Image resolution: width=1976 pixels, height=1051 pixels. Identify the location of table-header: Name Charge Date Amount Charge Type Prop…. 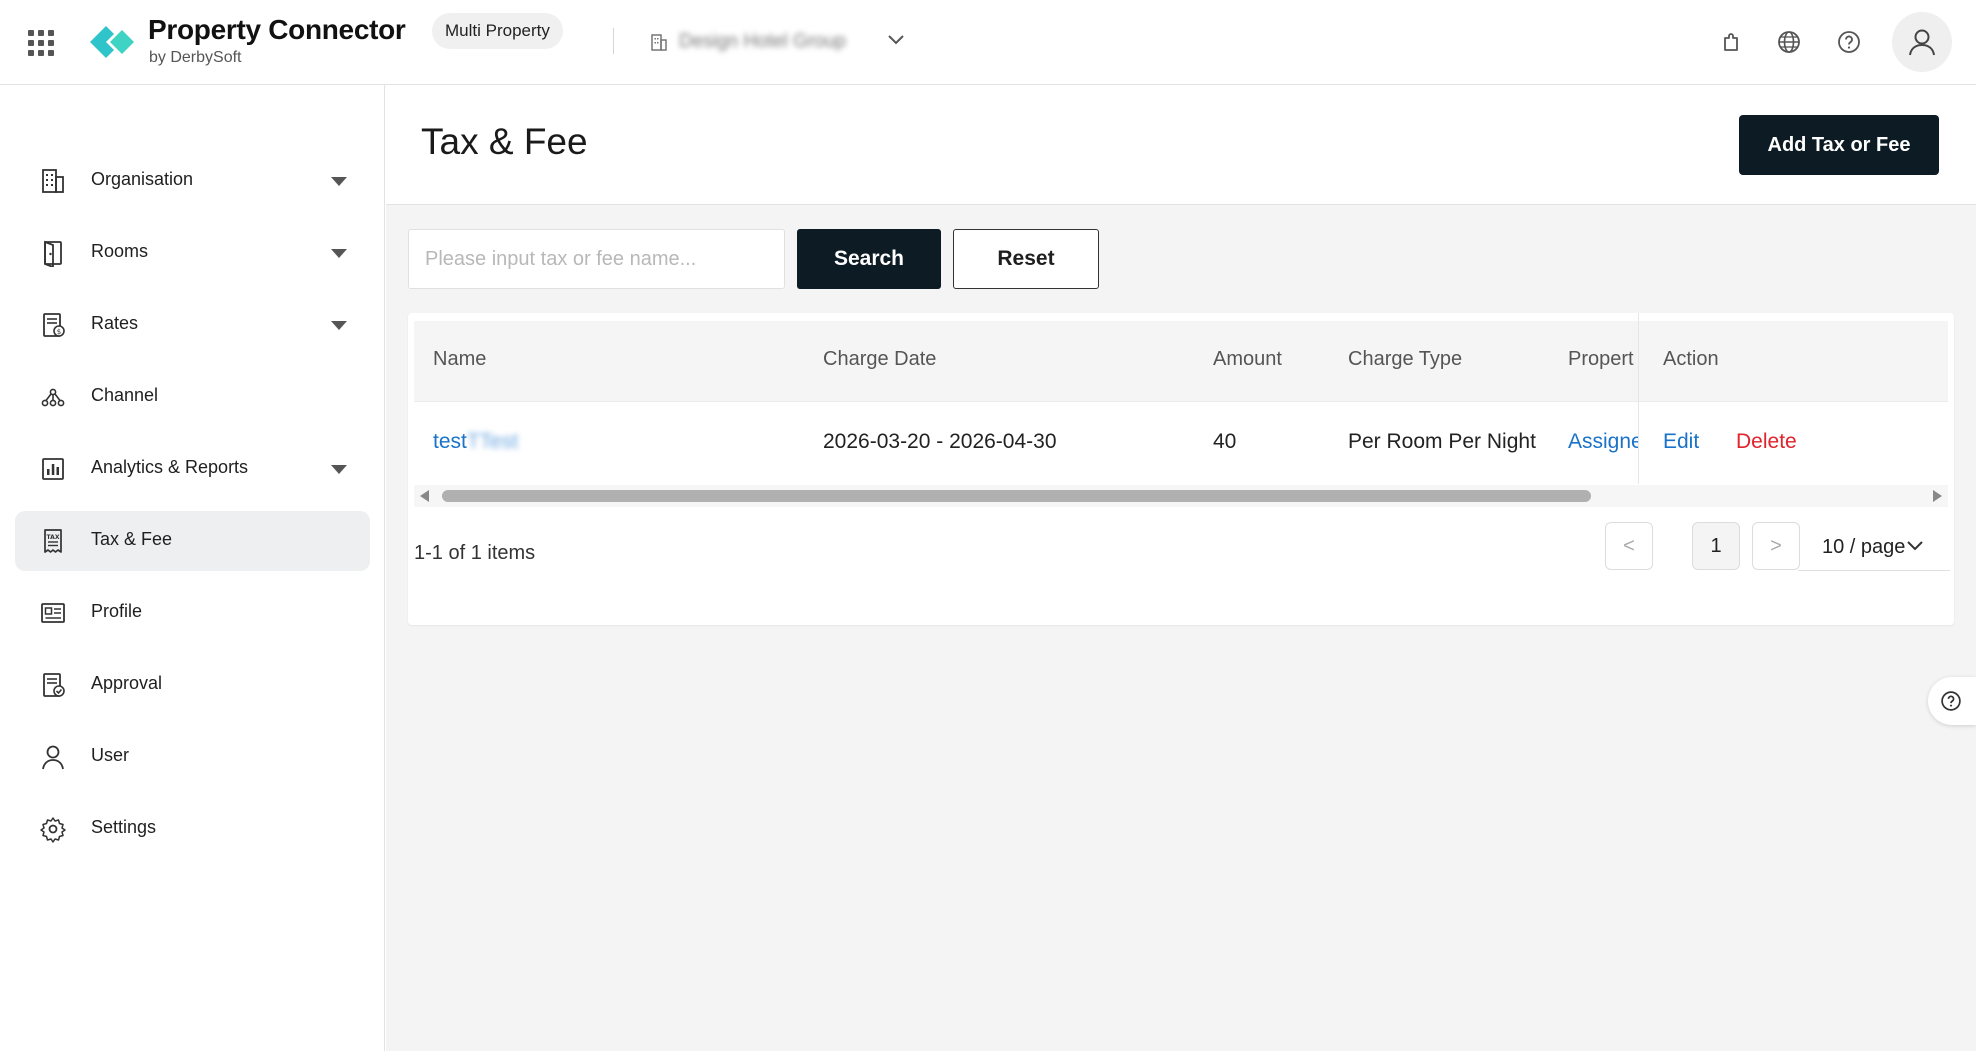
(1181, 361).